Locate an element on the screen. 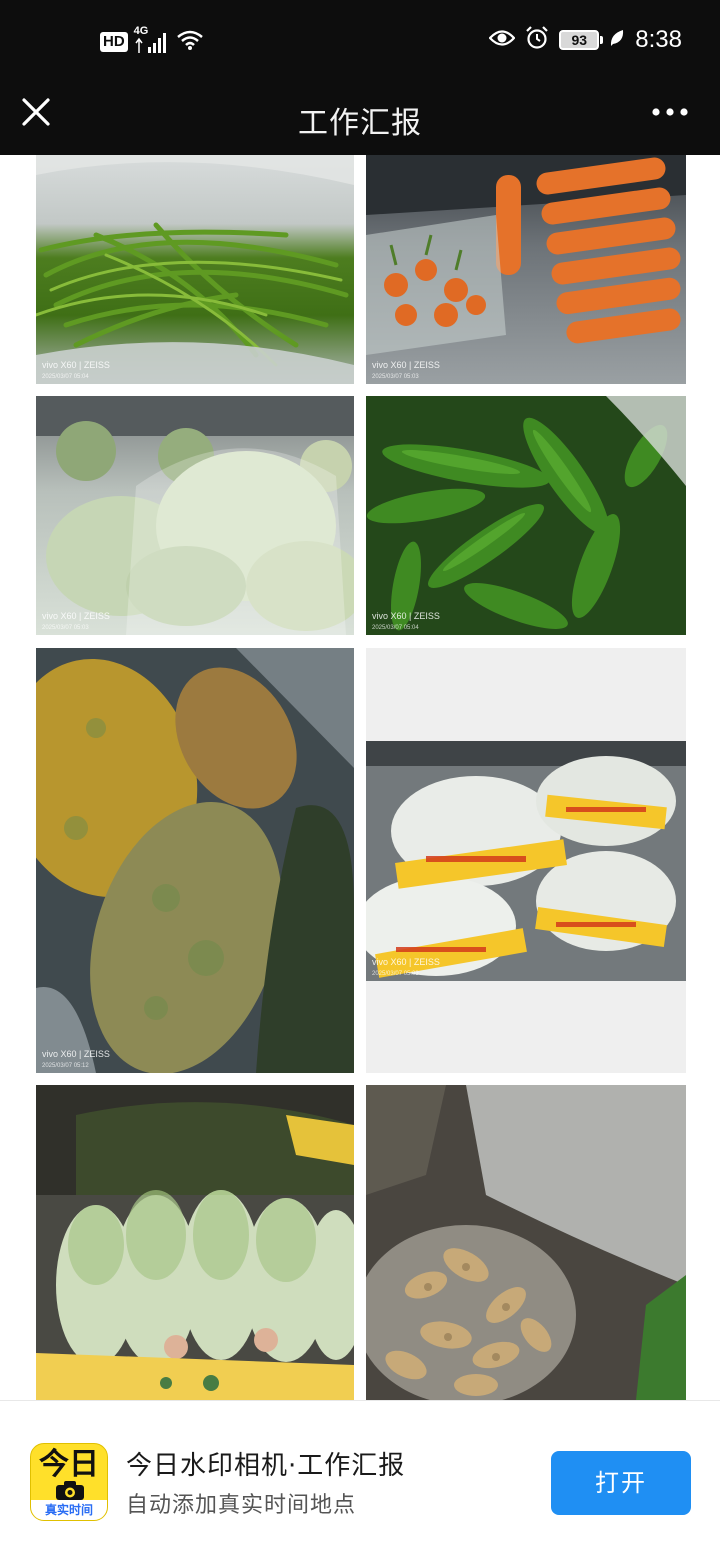 The width and height of the screenshot is (720, 1560). signal-icon: 4G is located at coordinates (152, 40).